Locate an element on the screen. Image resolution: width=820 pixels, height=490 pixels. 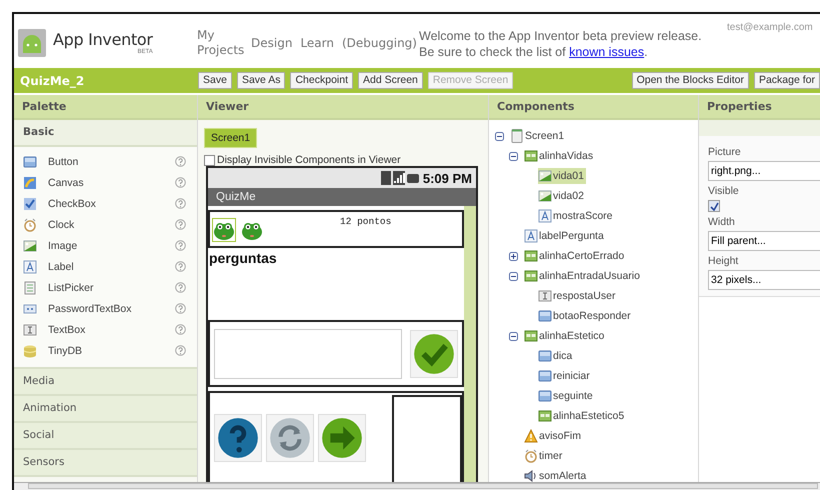
tree-item: avisoFim is located at coordinates (554, 436).